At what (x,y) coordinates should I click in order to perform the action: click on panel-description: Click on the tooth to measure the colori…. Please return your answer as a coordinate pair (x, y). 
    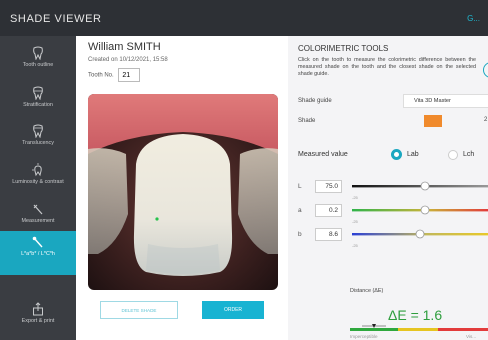
    Looking at the image, I should click on (387, 67).